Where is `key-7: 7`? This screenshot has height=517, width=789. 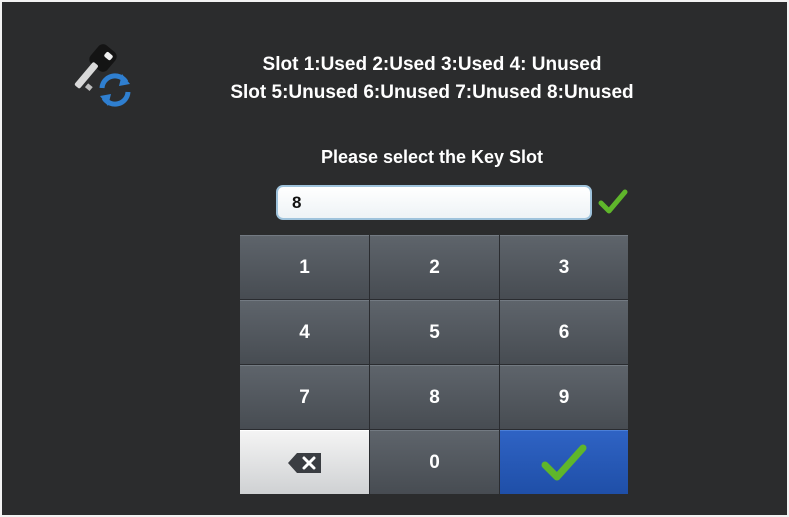
key-7: 7 is located at coordinates (304, 397).